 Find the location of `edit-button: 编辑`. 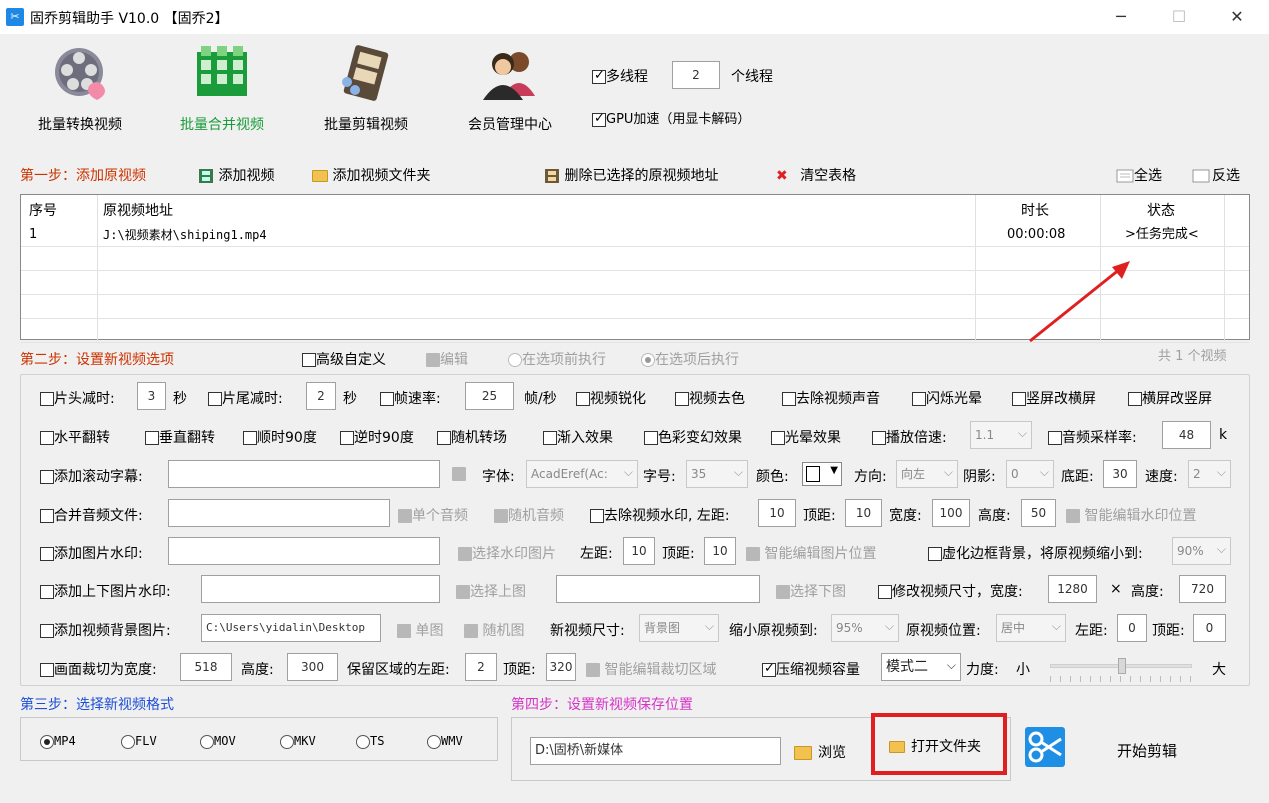

edit-button: 编辑 is located at coordinates (447, 359).